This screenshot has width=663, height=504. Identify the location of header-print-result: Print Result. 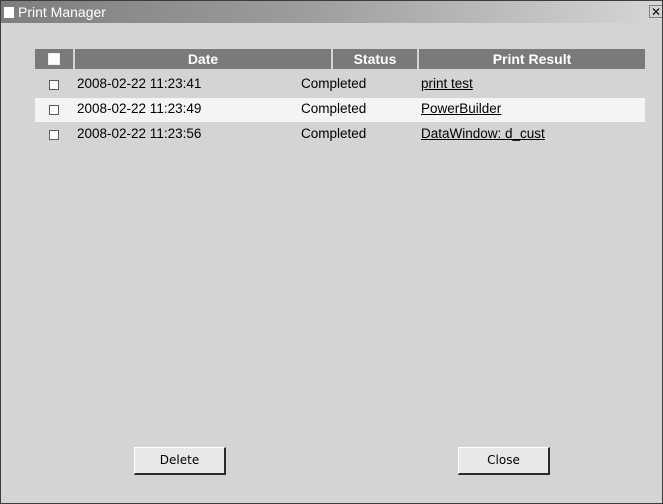
(532, 59).